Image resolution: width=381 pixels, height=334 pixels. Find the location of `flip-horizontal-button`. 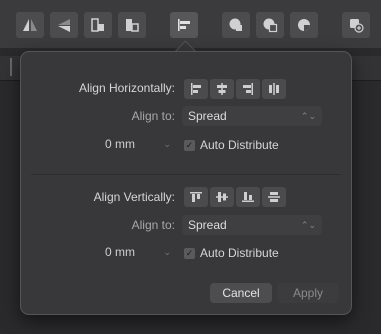

flip-horizontal-button is located at coordinates (30, 25).